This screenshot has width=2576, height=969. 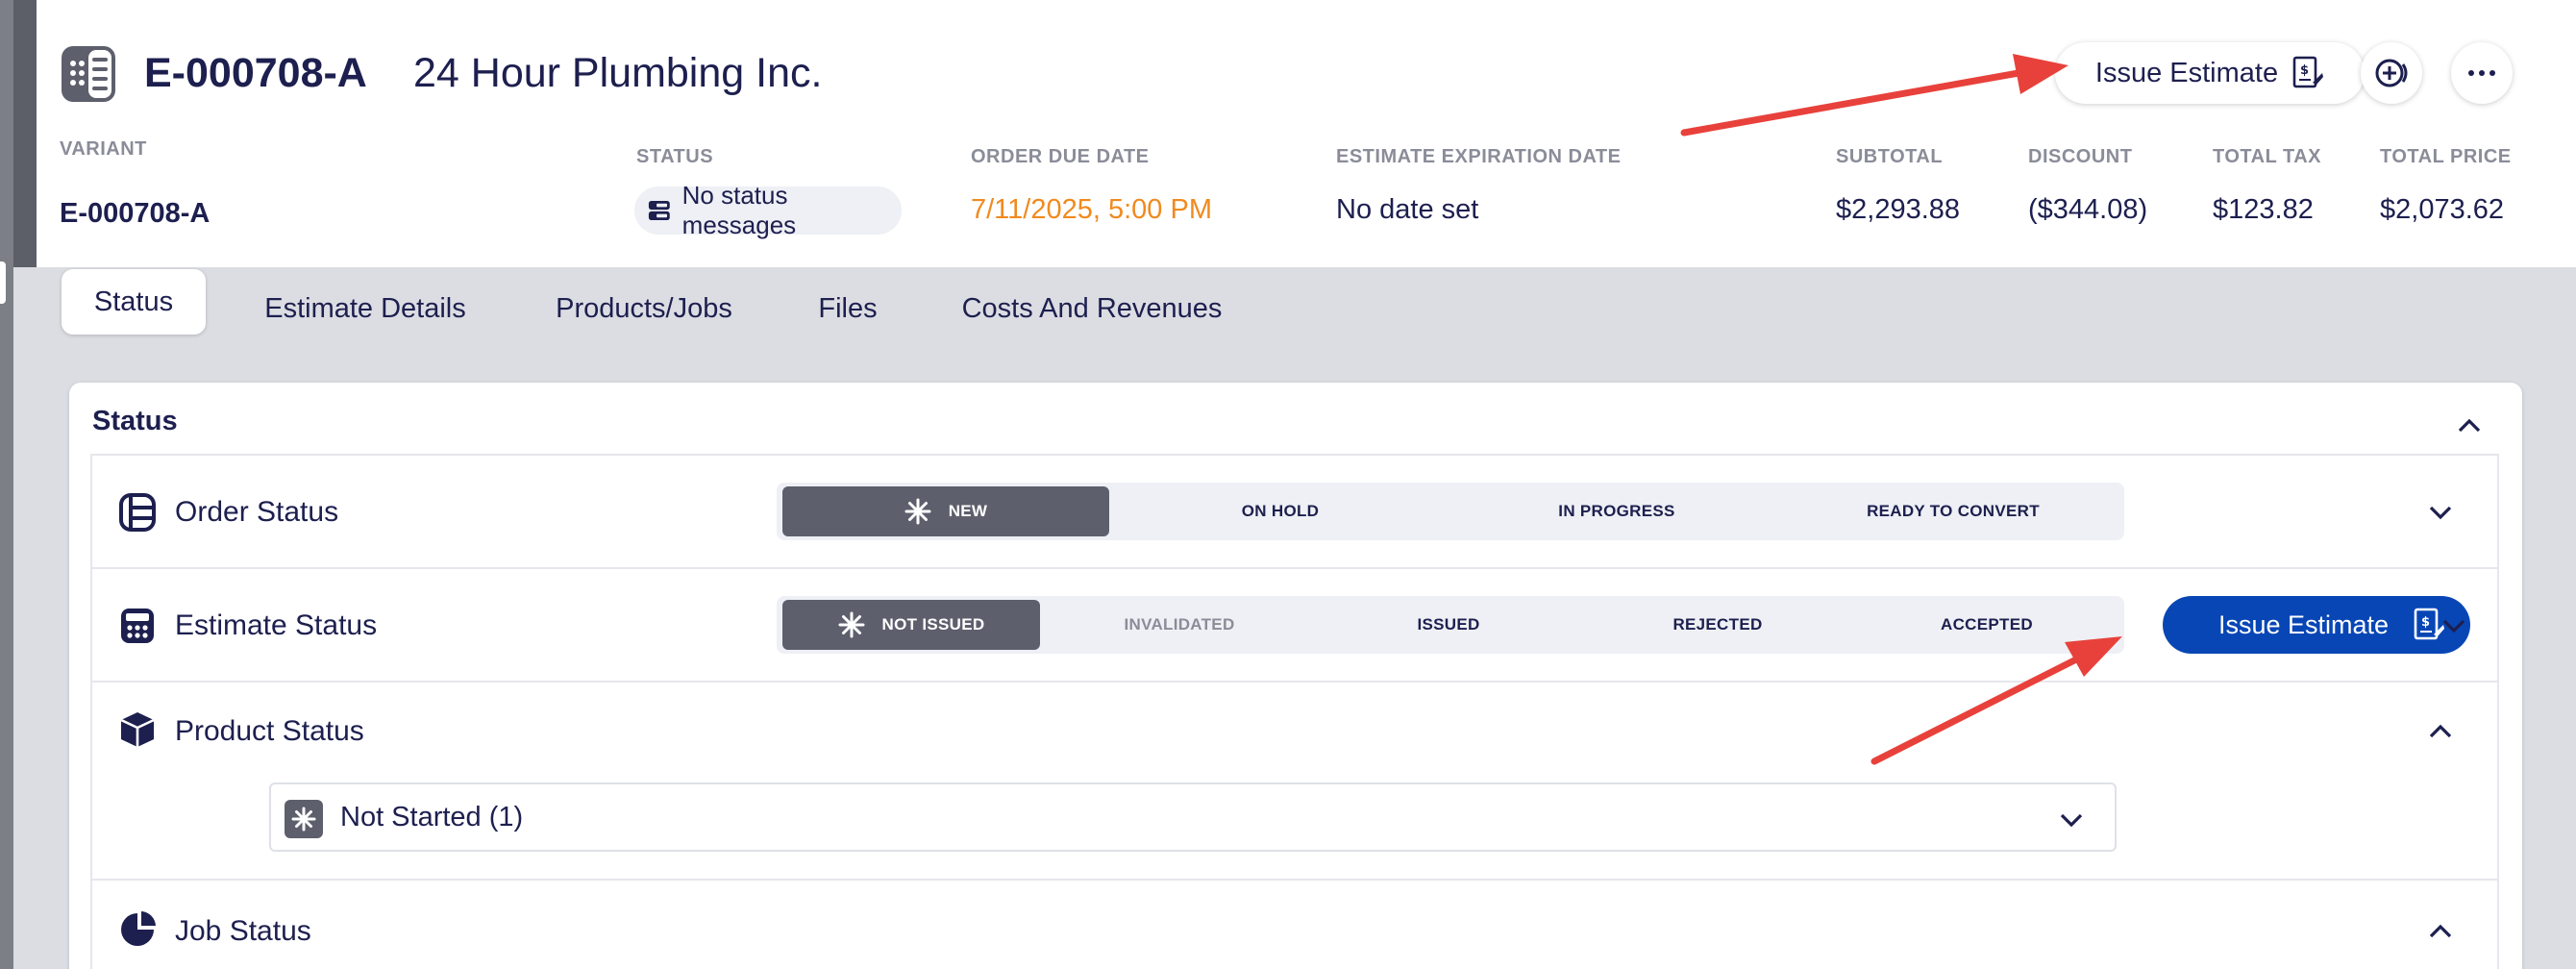 I want to click on due-date-label: ORDER DUE DATE, so click(x=1060, y=157).